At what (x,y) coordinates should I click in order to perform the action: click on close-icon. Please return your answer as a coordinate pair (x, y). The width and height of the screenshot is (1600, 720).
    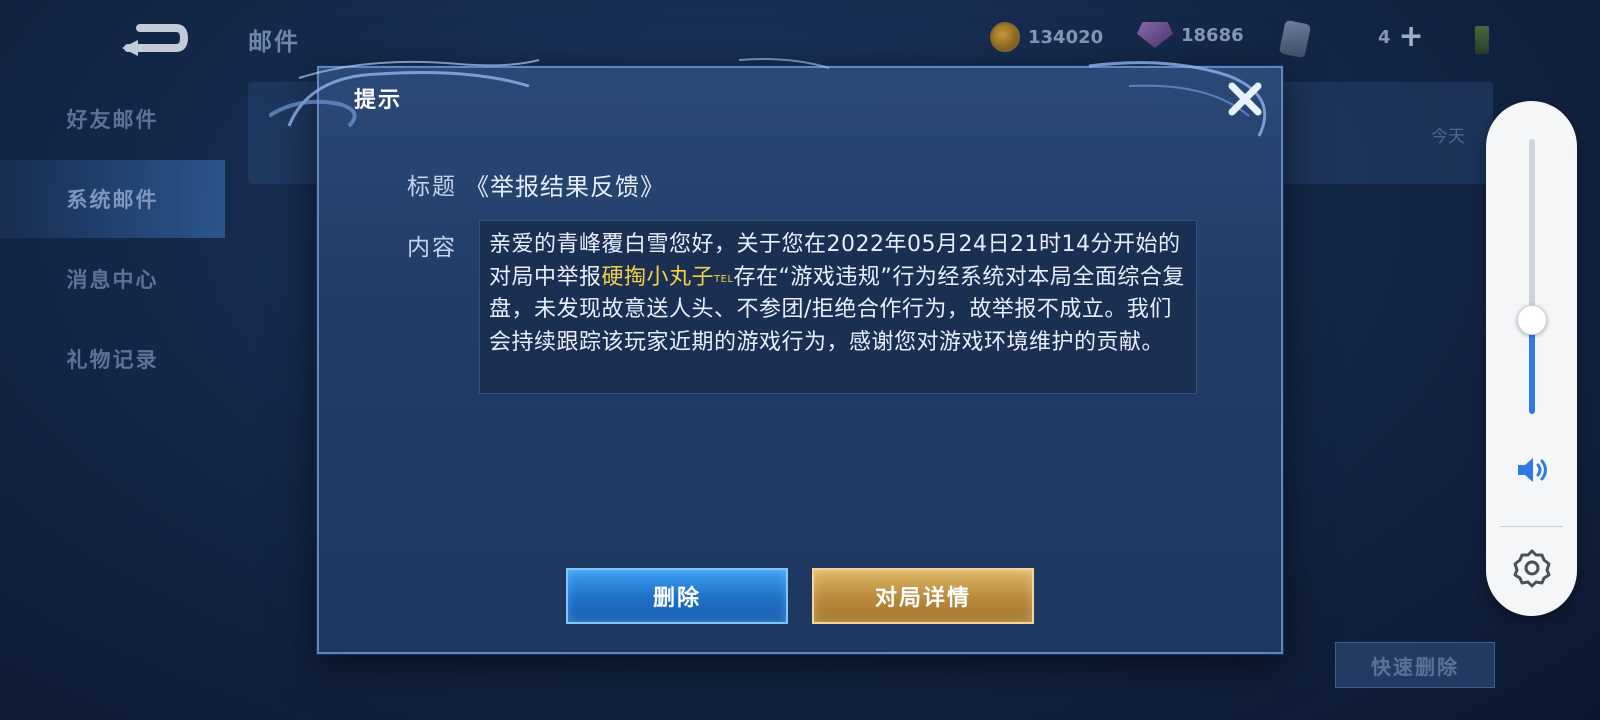
    Looking at the image, I should click on (1245, 99).